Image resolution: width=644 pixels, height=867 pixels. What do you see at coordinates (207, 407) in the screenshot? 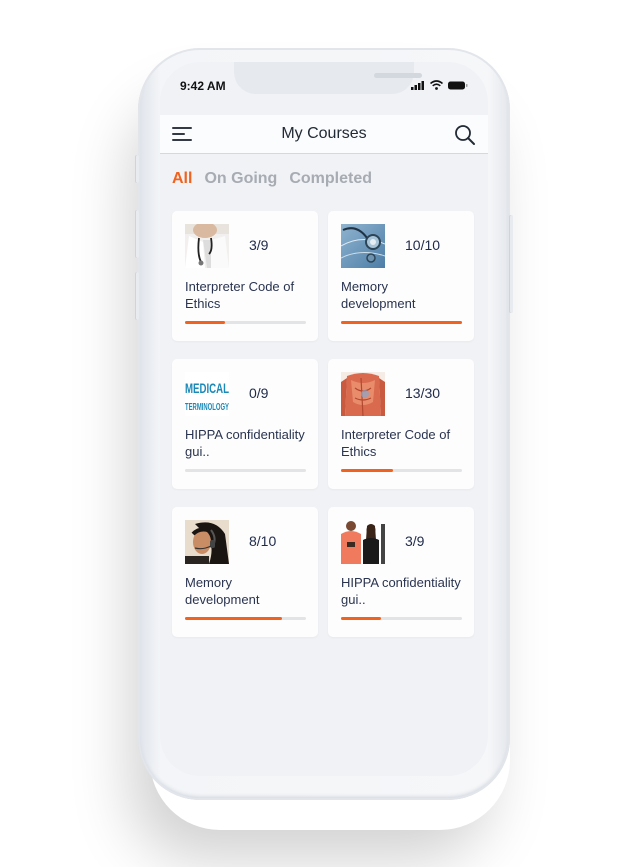
I see `thumb-text-line2: TERMINOLOGY` at bounding box center [207, 407].